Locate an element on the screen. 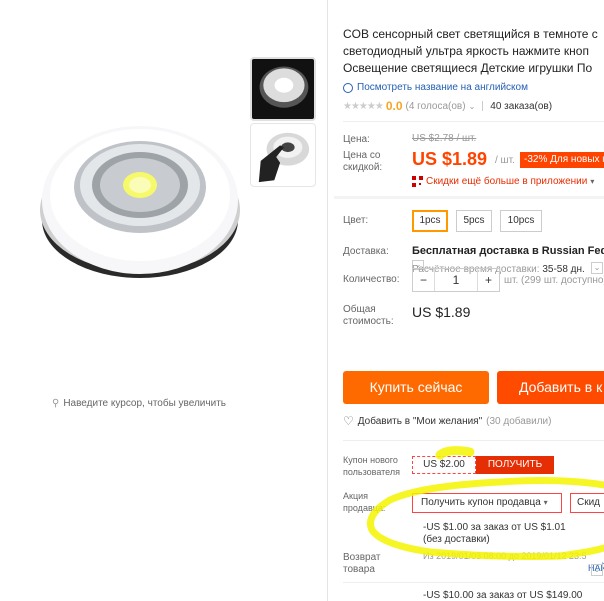 Image resolution: width=604 pixels, height=601 pixels. shipping-label: Доставка: is located at coordinates (366, 251).